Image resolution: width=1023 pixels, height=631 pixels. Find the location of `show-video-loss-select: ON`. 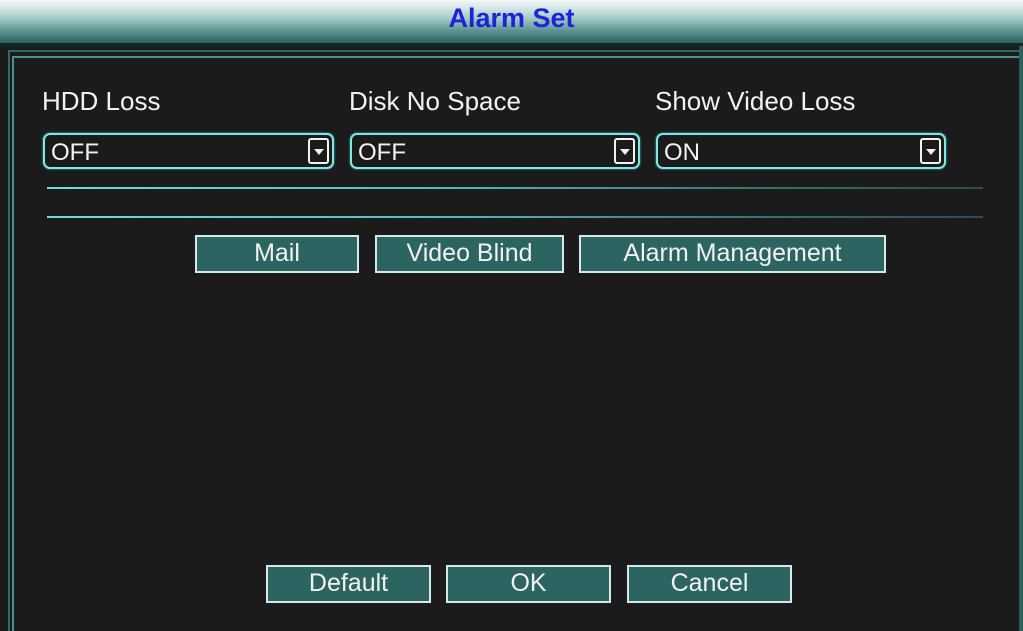

show-video-loss-select: ON is located at coordinates (801, 151).